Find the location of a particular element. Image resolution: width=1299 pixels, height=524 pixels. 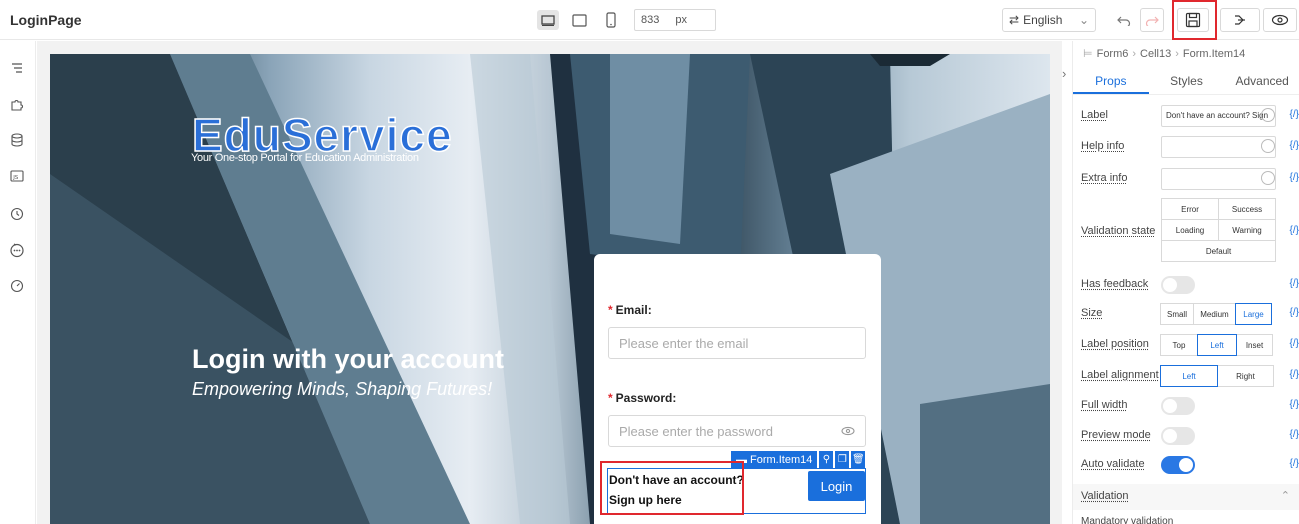

size-medium: Medium is located at coordinates (1214, 314).